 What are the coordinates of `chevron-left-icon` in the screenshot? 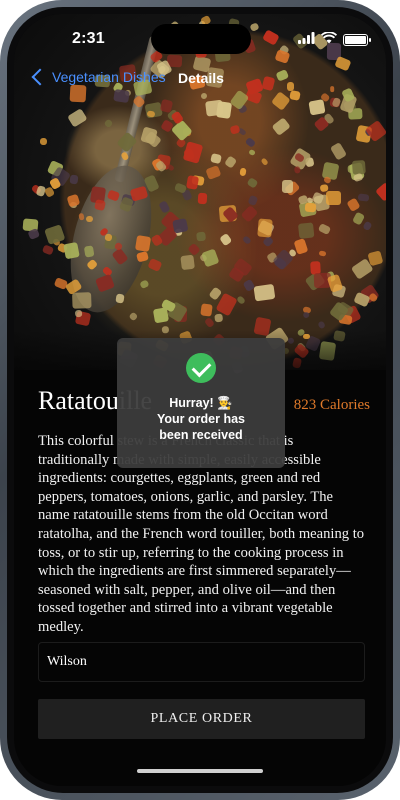 It's located at (40, 77).